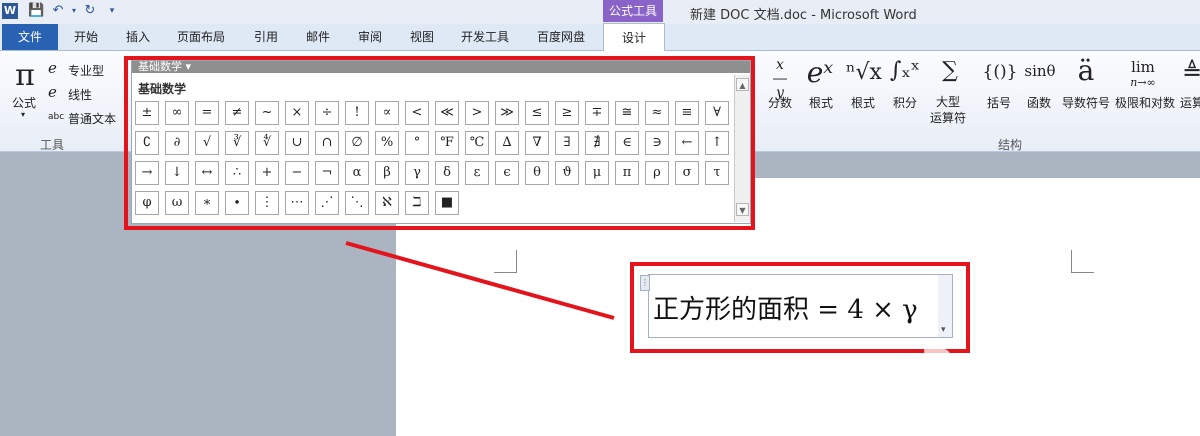  Describe the element at coordinates (945, 306) in the screenshot. I see `equation-options-dropdown: ▾` at that location.